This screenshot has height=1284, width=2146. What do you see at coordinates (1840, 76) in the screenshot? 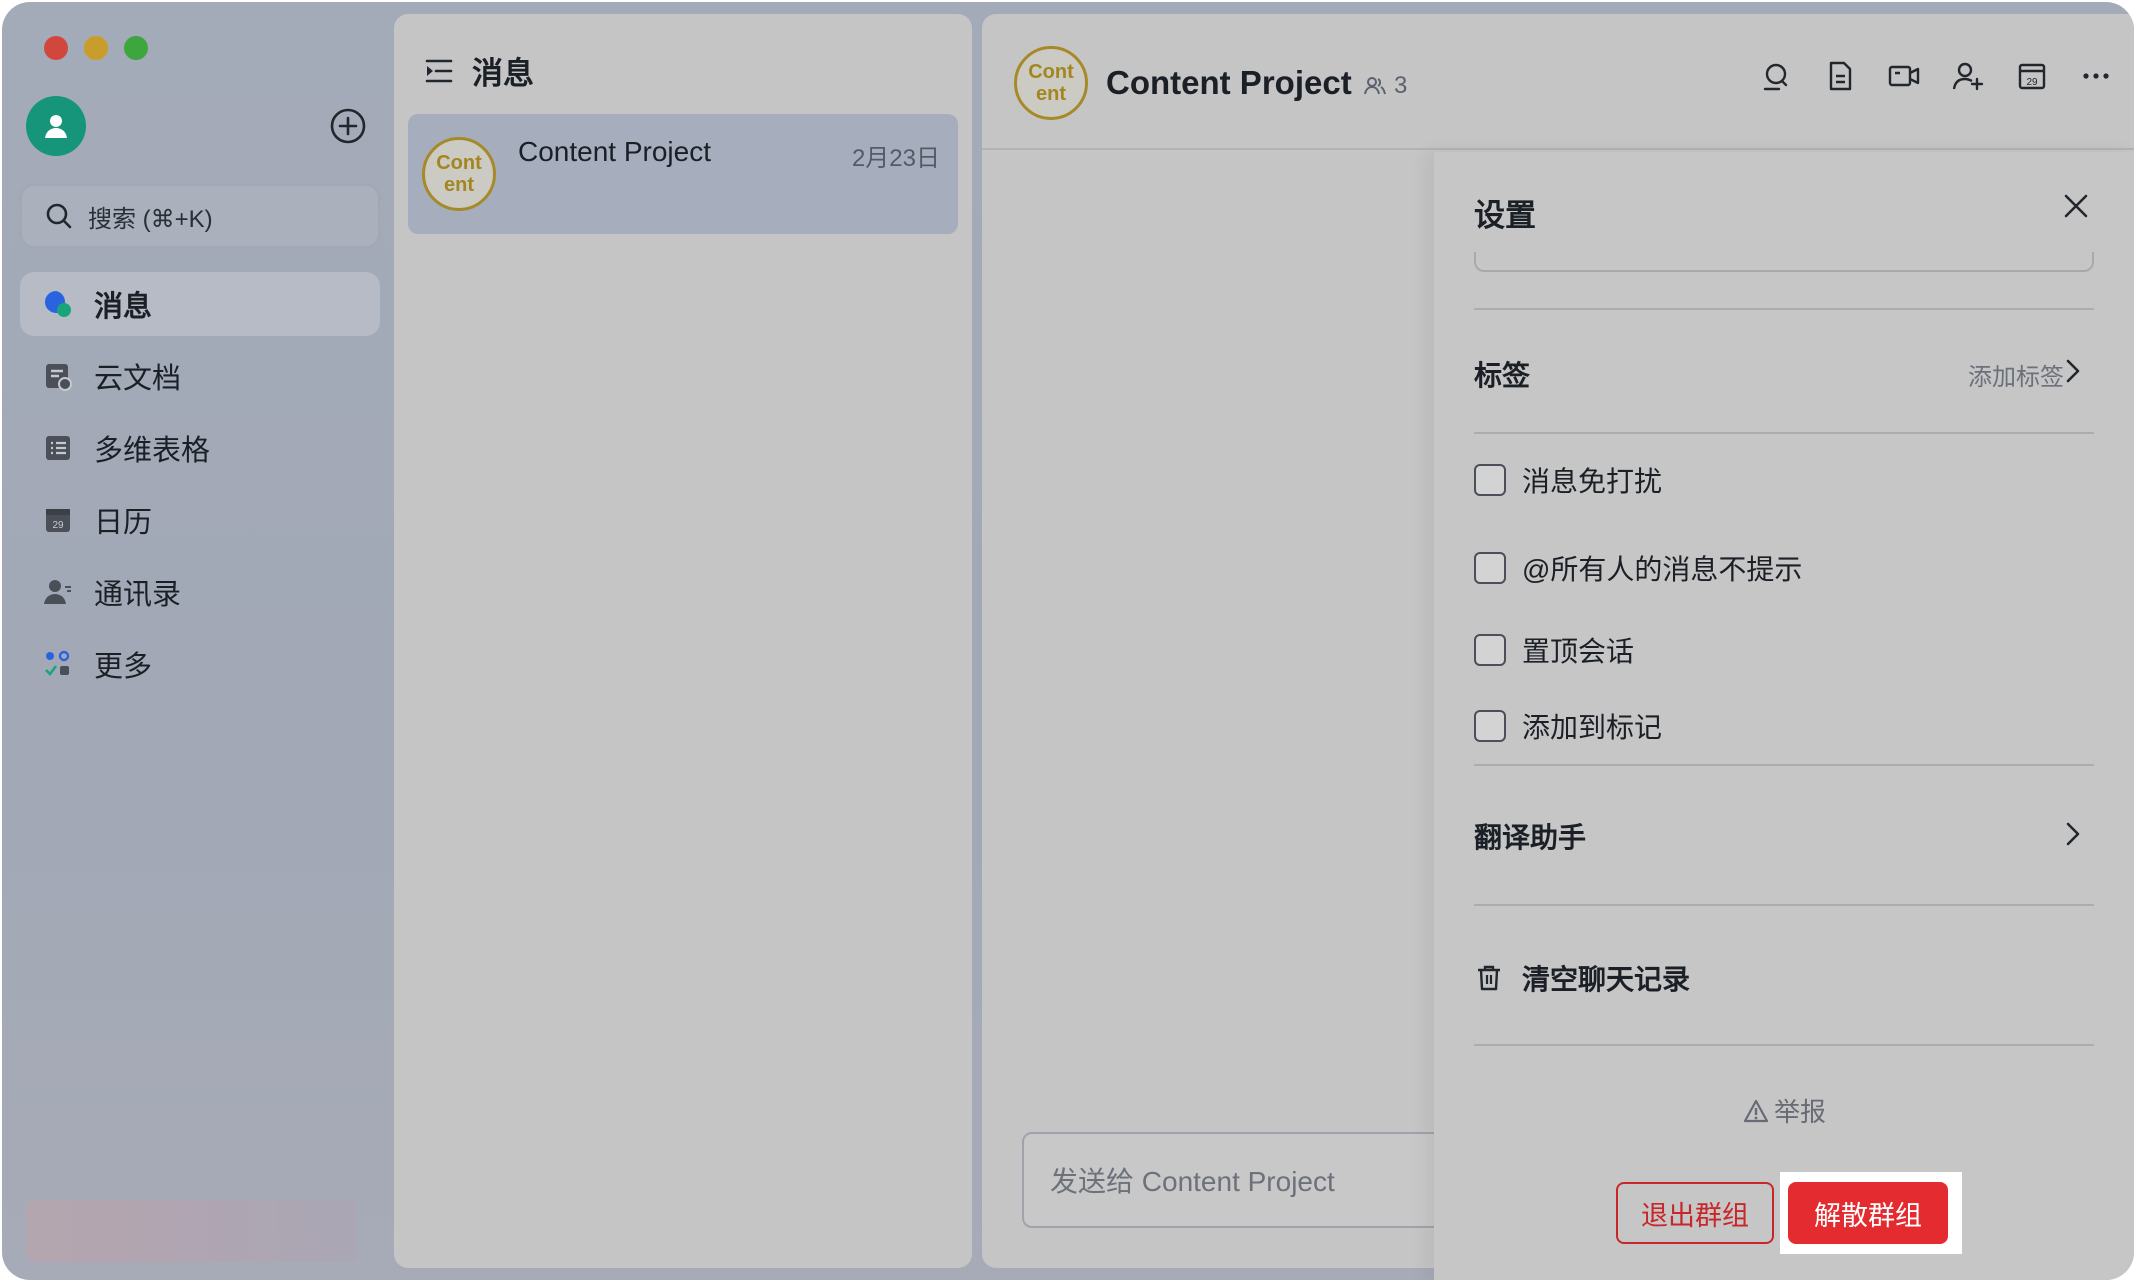
I see `document-icon` at bounding box center [1840, 76].